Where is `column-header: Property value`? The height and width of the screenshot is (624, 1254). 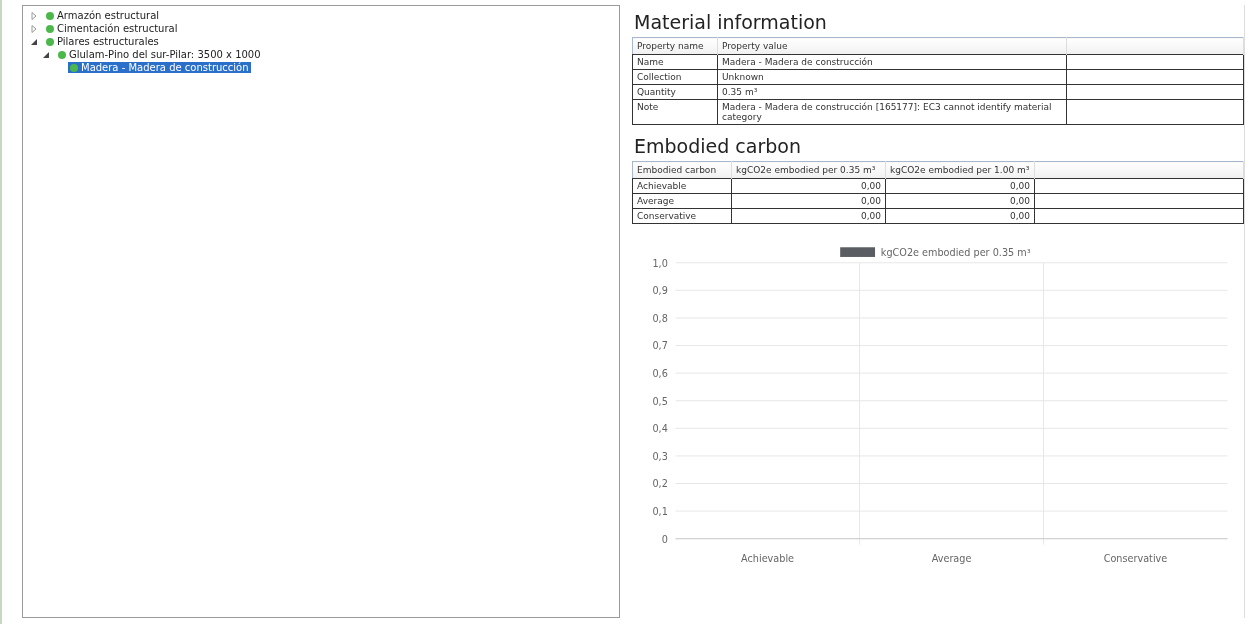
column-header: Property value is located at coordinates (892, 46).